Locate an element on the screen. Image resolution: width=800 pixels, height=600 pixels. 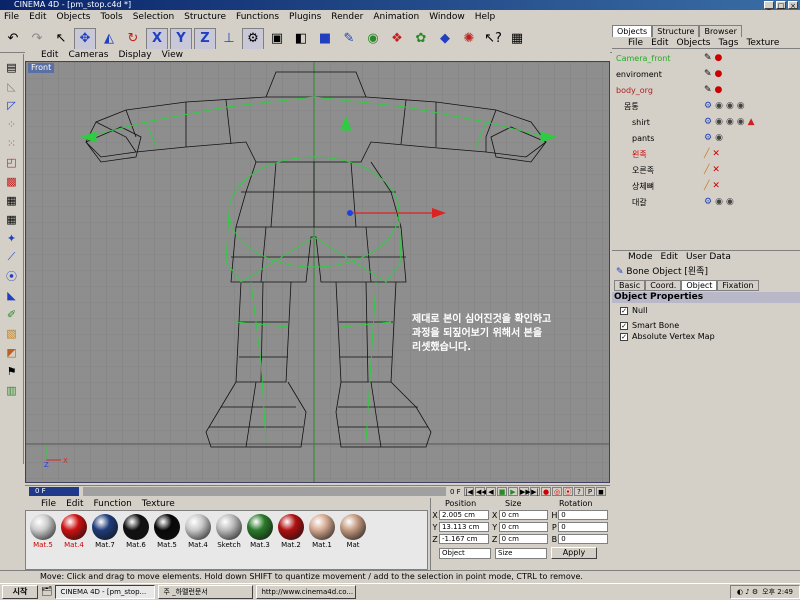
edit-mode-icon: ◧ is located at coordinates (301, 39).